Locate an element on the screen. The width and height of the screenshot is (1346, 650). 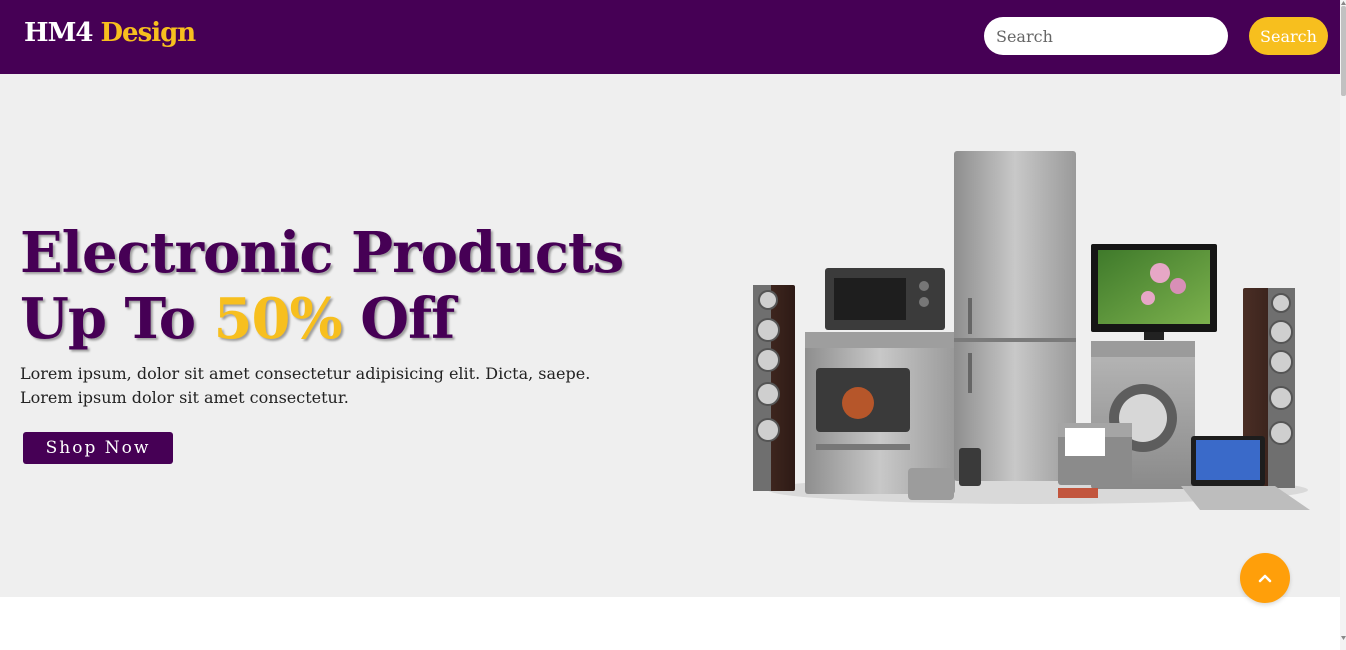
site-logo: HM4 Design is located at coordinates (110, 33).